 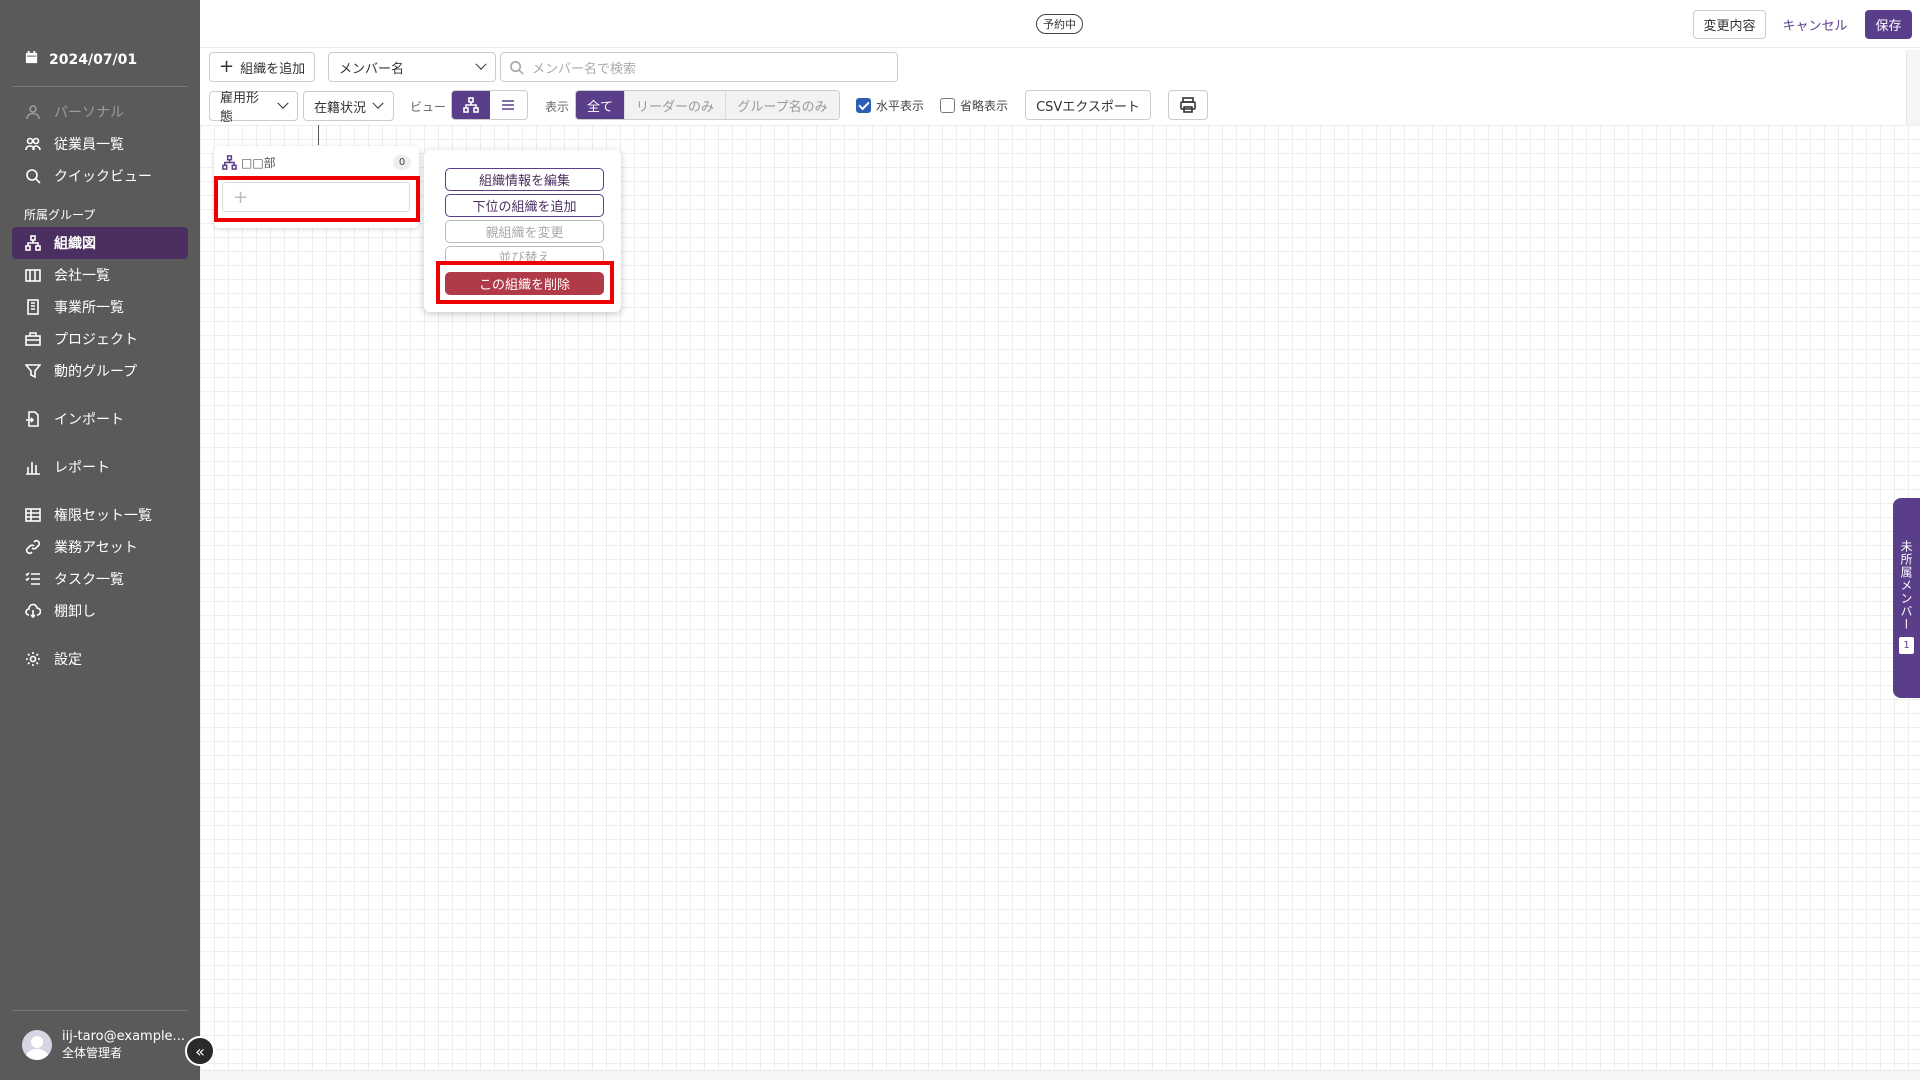 I want to click on users-icon, so click(x=33, y=144).